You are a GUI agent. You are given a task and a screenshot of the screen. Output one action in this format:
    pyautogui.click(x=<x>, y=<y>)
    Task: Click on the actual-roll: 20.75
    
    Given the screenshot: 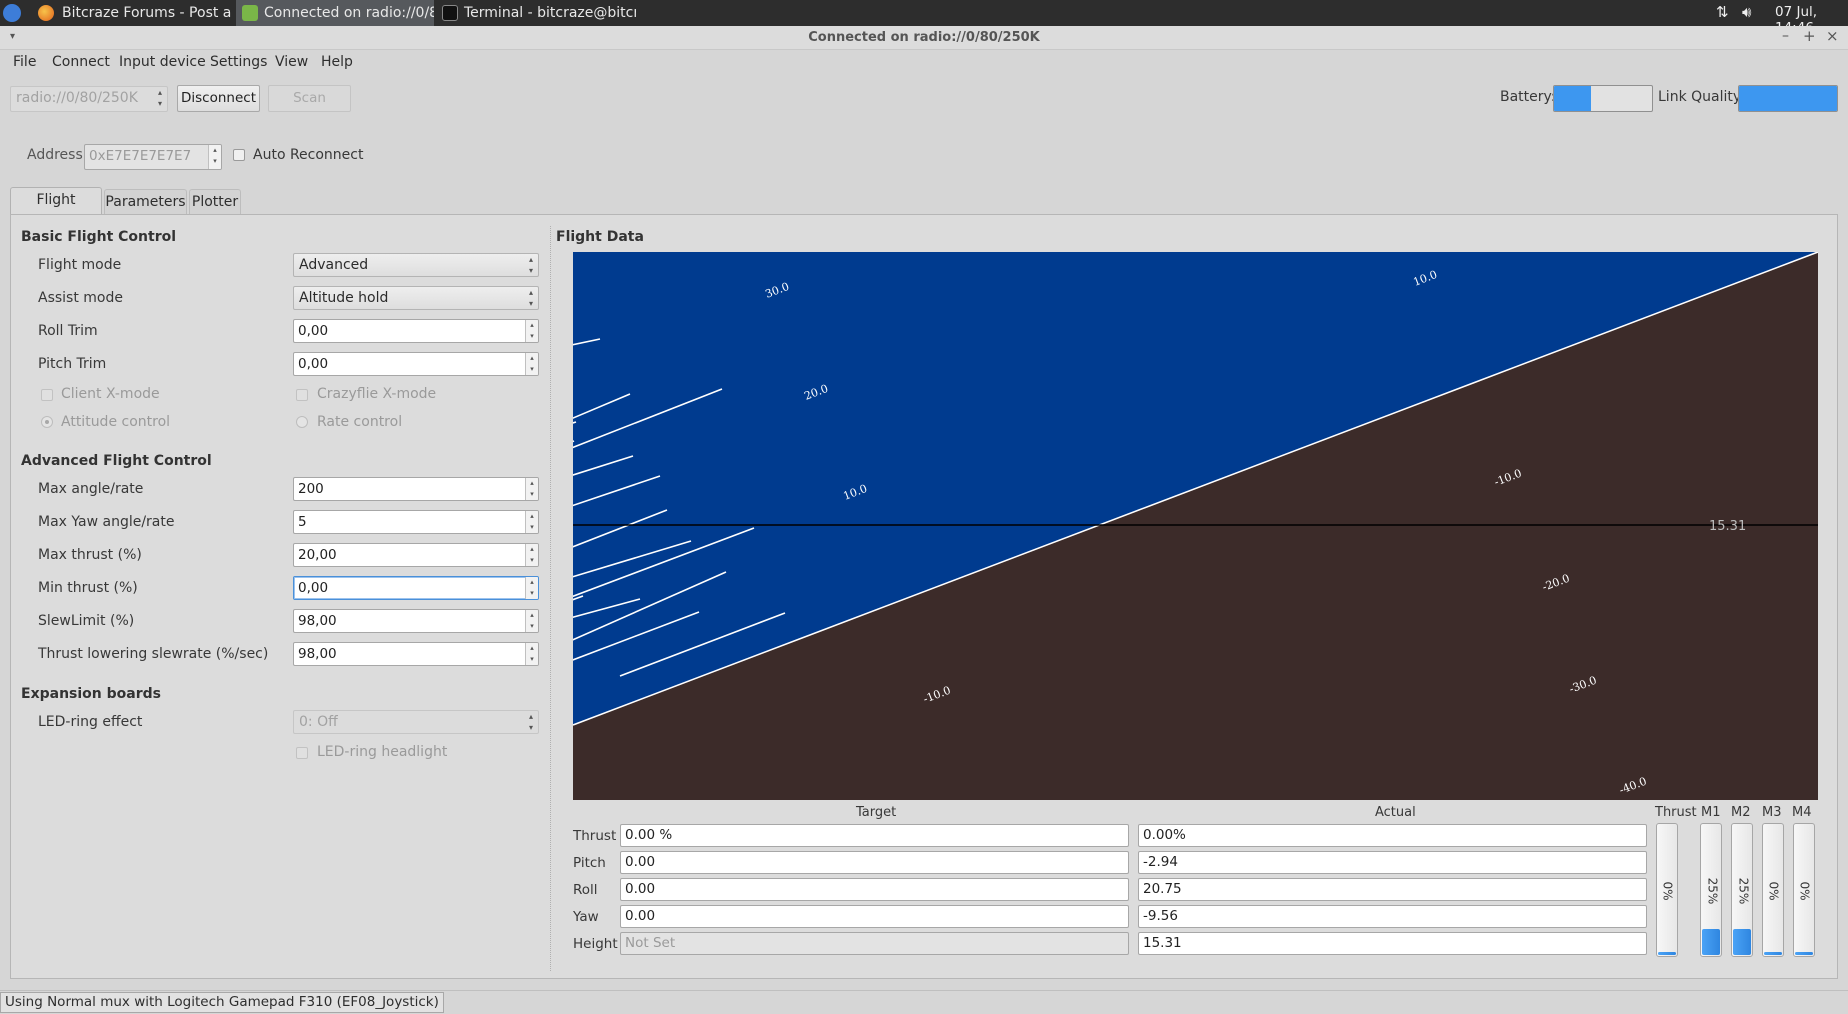 What is the action you would take?
    pyautogui.click(x=1392, y=889)
    